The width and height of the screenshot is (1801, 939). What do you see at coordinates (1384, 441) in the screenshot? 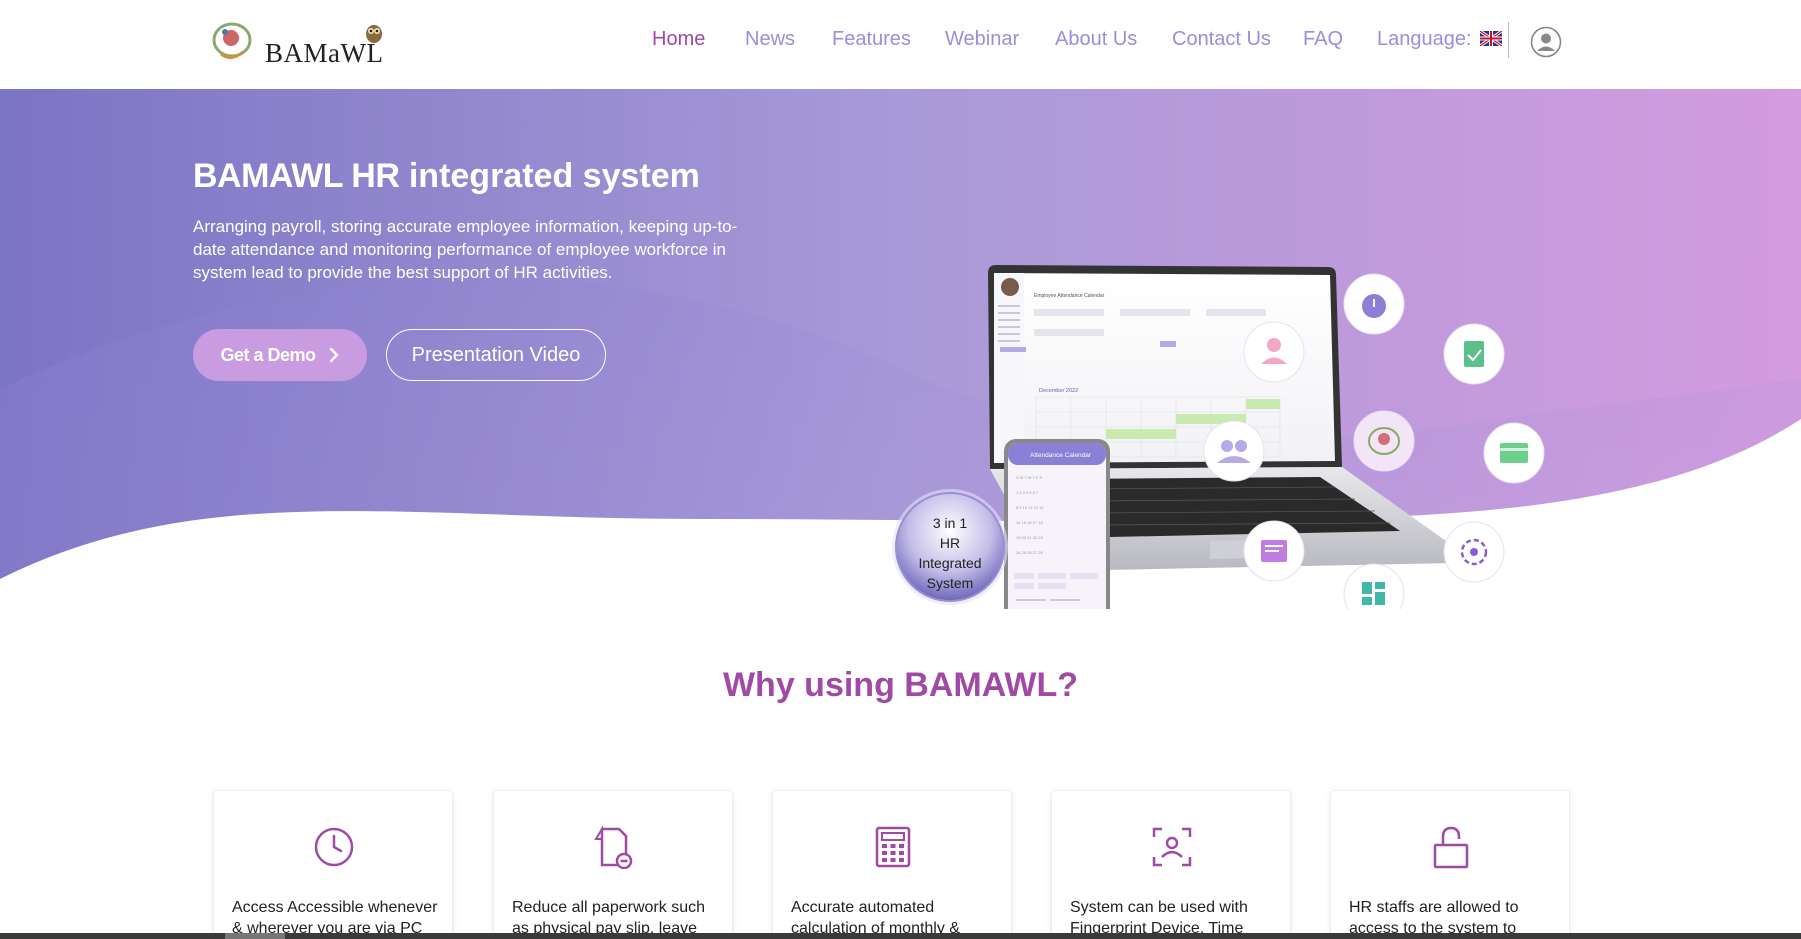
I see `logo-bubble-icon` at bounding box center [1384, 441].